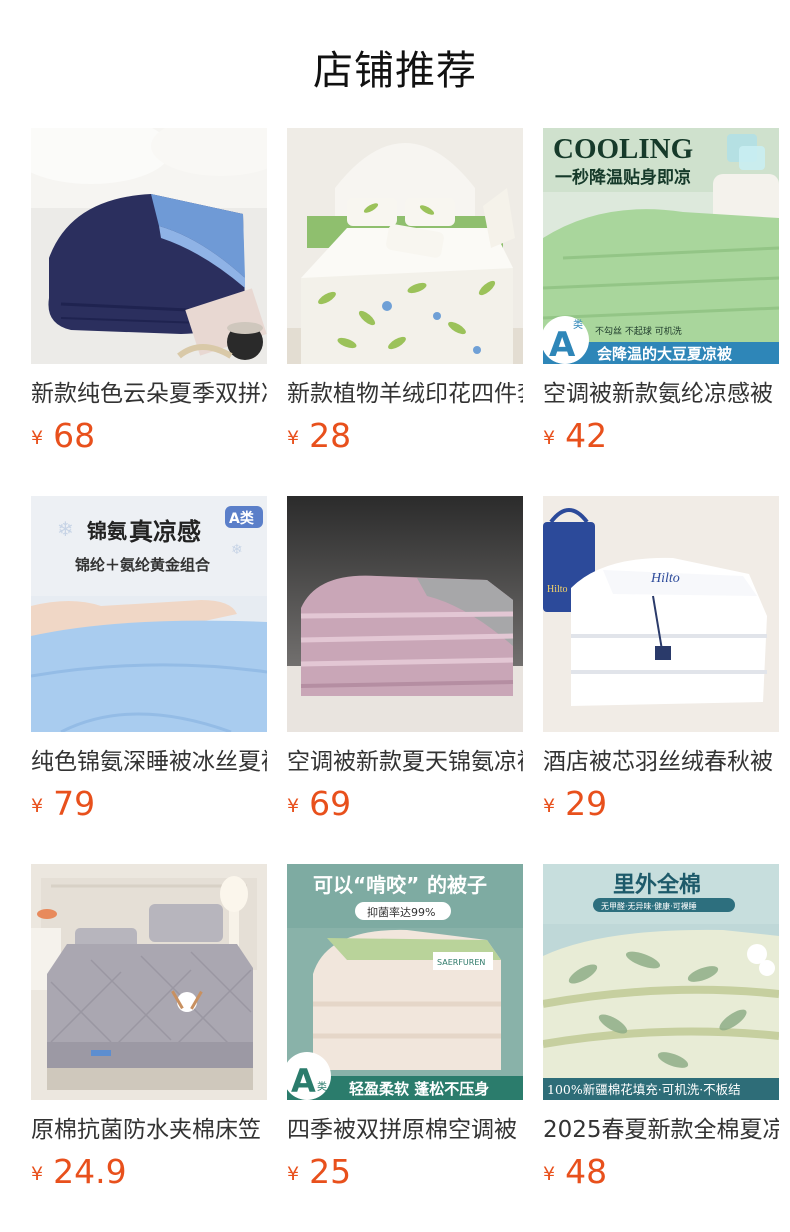 The height and width of the screenshot is (1232, 790). What do you see at coordinates (330, 803) in the screenshot?
I see `price-value: 69` at bounding box center [330, 803].